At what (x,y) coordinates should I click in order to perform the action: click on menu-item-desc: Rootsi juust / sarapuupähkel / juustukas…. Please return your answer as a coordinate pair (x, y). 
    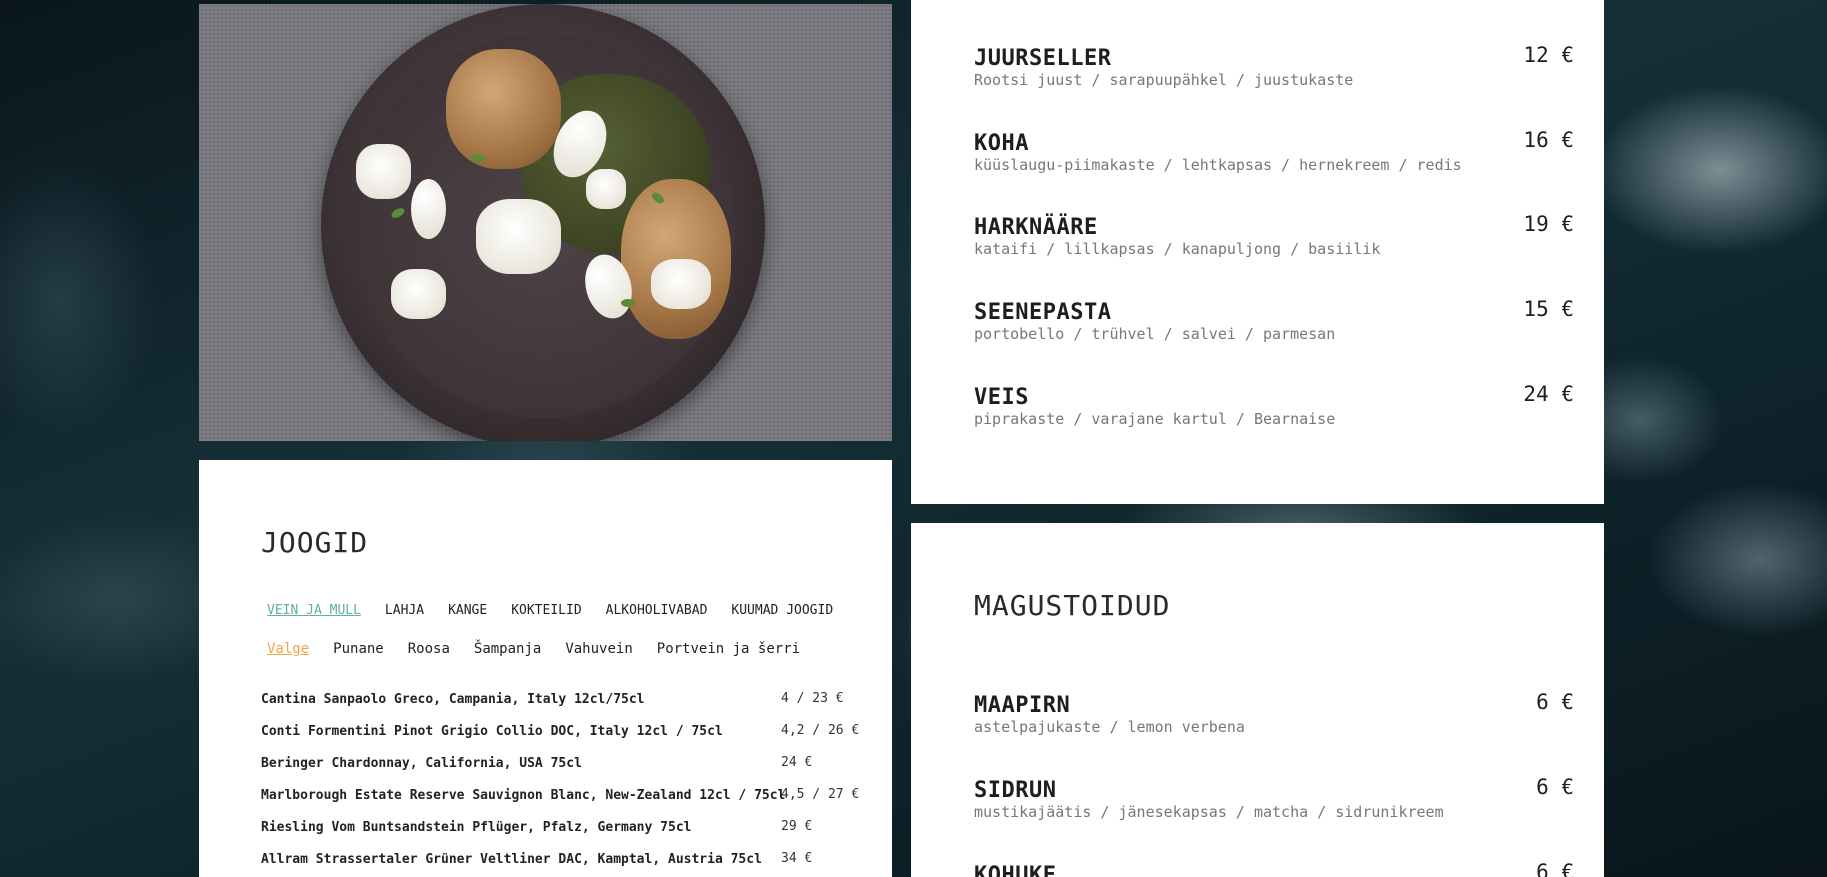
    Looking at the image, I should click on (1164, 80).